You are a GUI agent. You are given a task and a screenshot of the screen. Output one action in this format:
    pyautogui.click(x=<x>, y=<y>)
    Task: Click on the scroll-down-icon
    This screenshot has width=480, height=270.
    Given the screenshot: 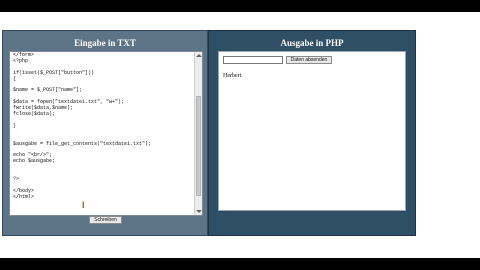 What is the action you would take?
    pyautogui.click(x=199, y=211)
    